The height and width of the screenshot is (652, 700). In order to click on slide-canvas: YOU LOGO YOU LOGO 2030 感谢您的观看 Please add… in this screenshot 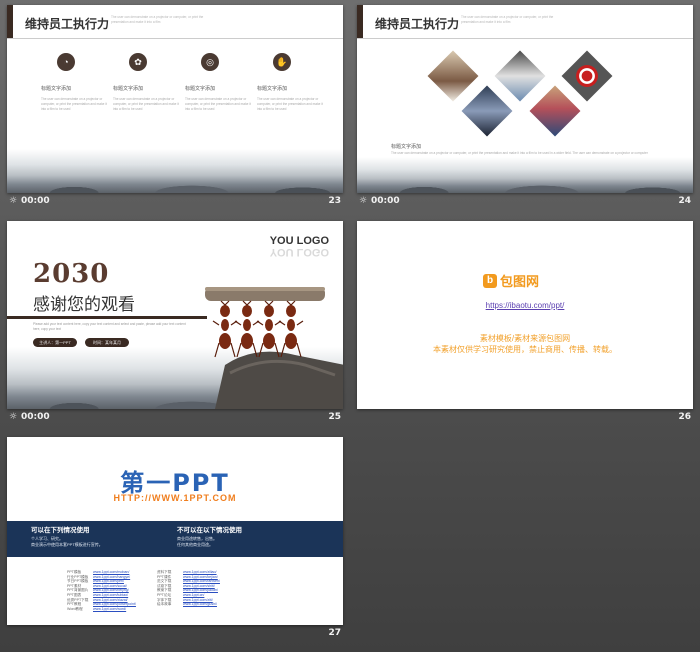, I will do `click(175, 315)`.